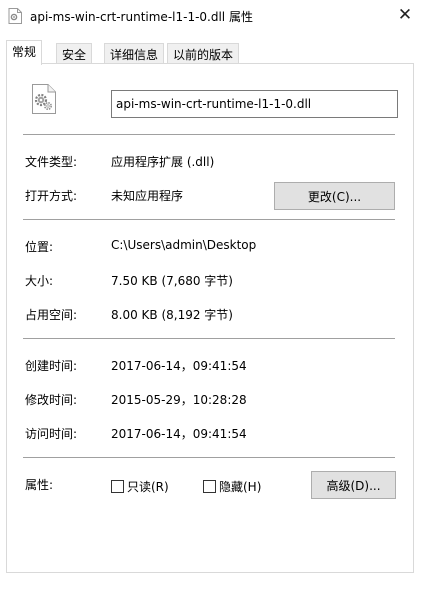  Describe the element at coordinates (240, 487) in the screenshot. I see `hidden-label: 隐藏(H)` at that location.